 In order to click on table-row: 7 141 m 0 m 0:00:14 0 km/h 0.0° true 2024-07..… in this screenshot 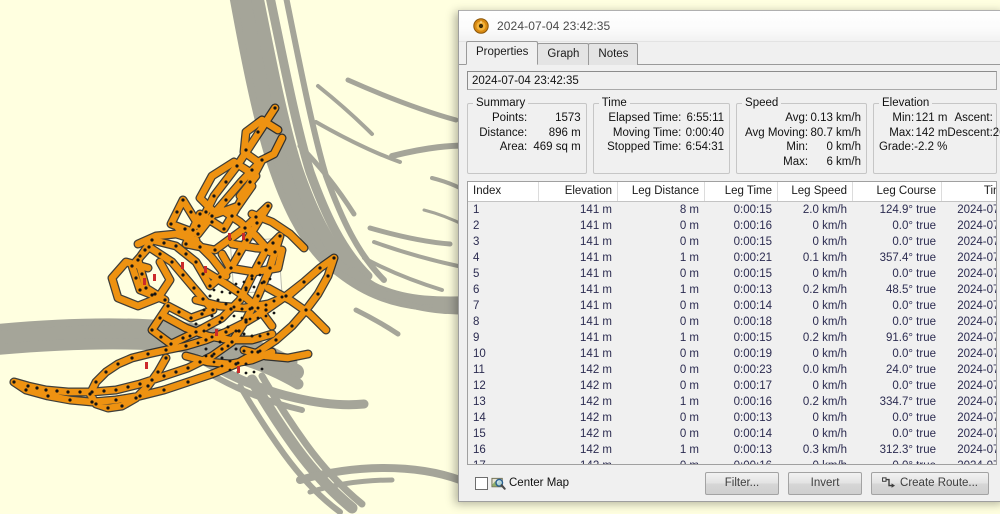, I will do `click(732, 306)`.